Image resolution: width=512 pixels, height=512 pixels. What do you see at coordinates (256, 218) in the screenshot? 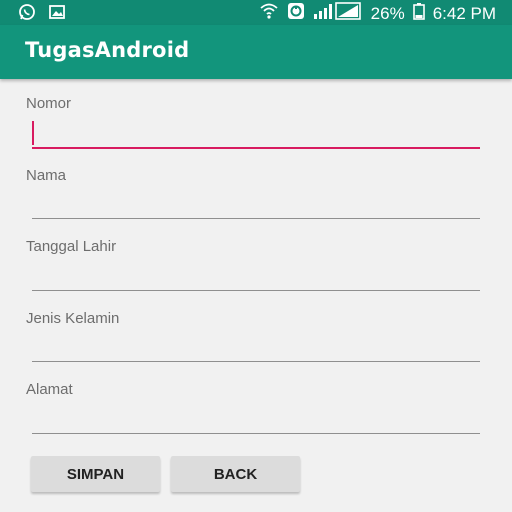
I see `nama-underline` at bounding box center [256, 218].